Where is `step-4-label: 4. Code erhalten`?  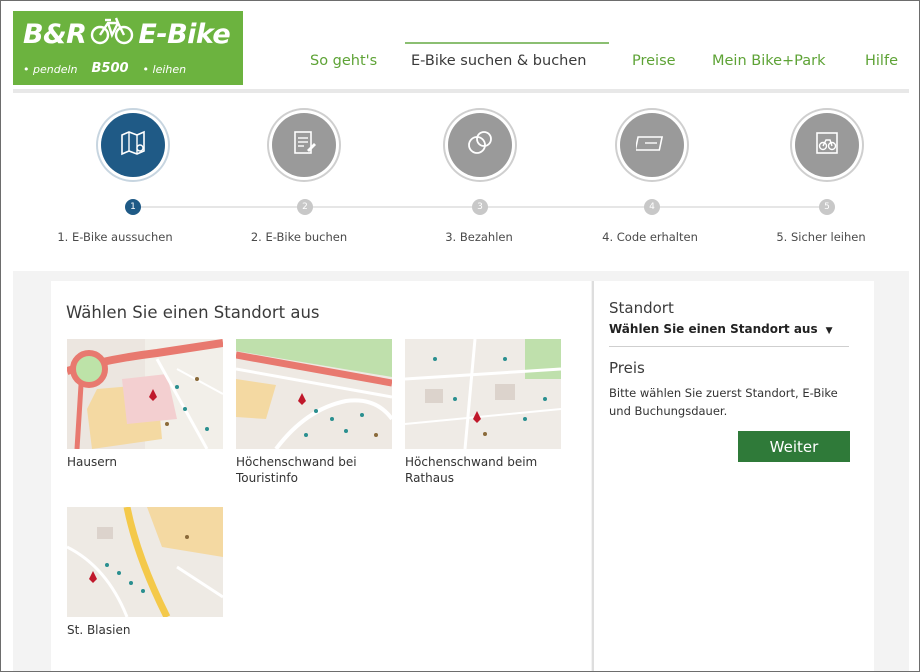 step-4-label: 4. Code erhalten is located at coordinates (650, 237).